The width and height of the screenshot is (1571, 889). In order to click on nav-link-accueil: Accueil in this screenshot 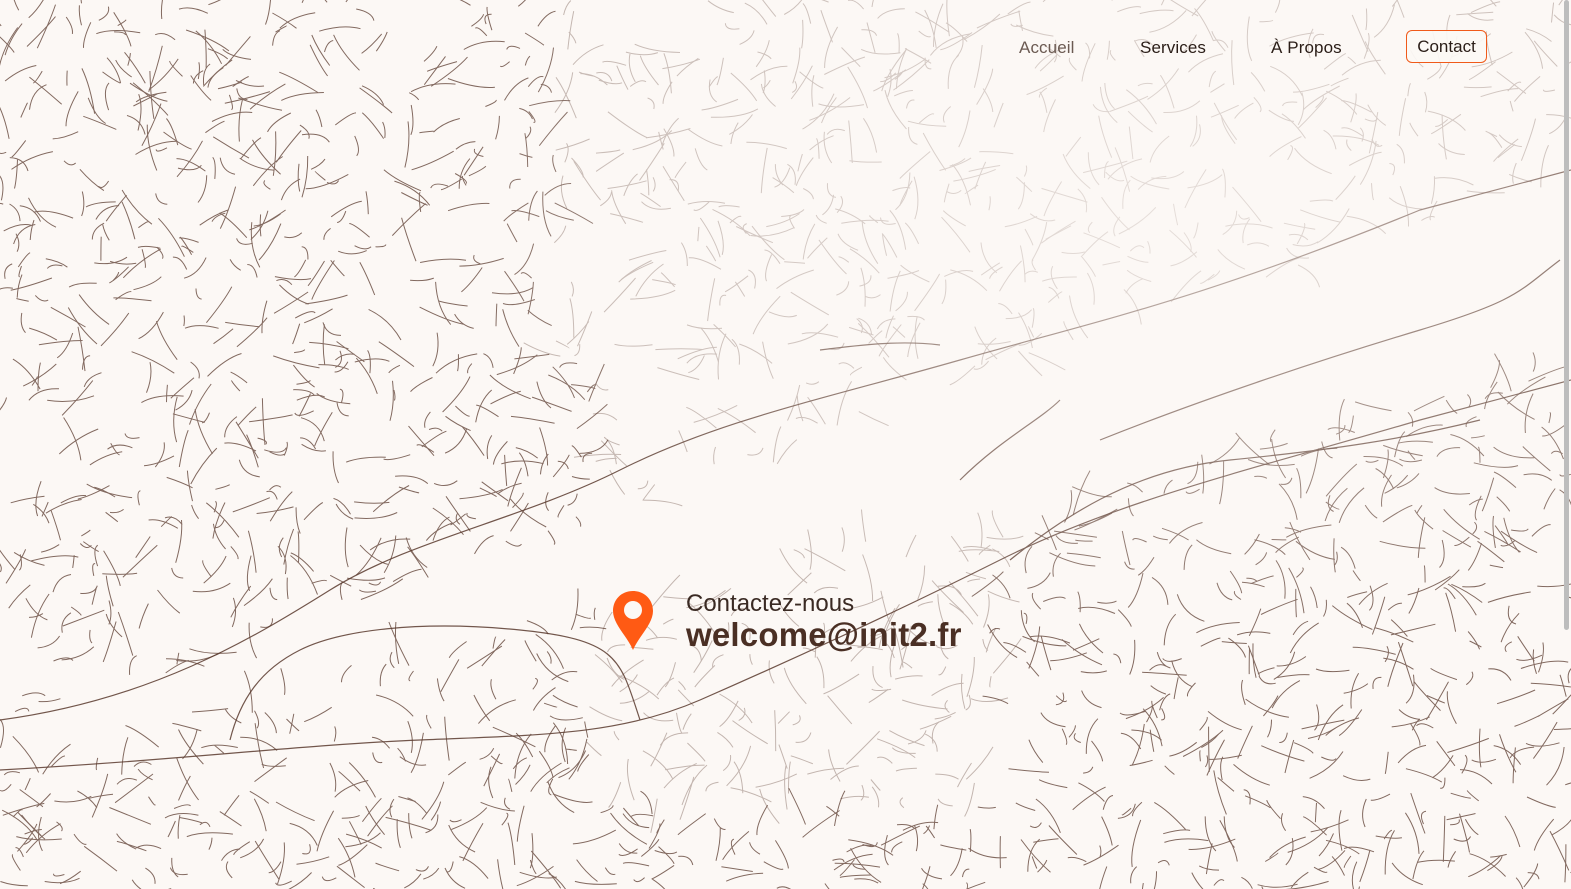, I will do `click(1047, 48)`.